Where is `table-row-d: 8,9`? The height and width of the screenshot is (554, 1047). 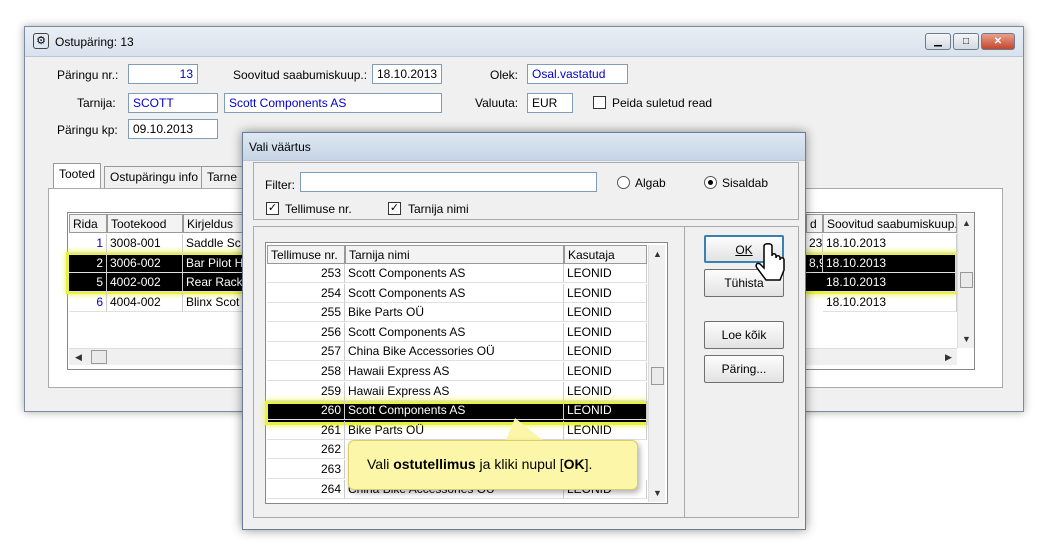 table-row-d: 8,9 is located at coordinates (814, 263).